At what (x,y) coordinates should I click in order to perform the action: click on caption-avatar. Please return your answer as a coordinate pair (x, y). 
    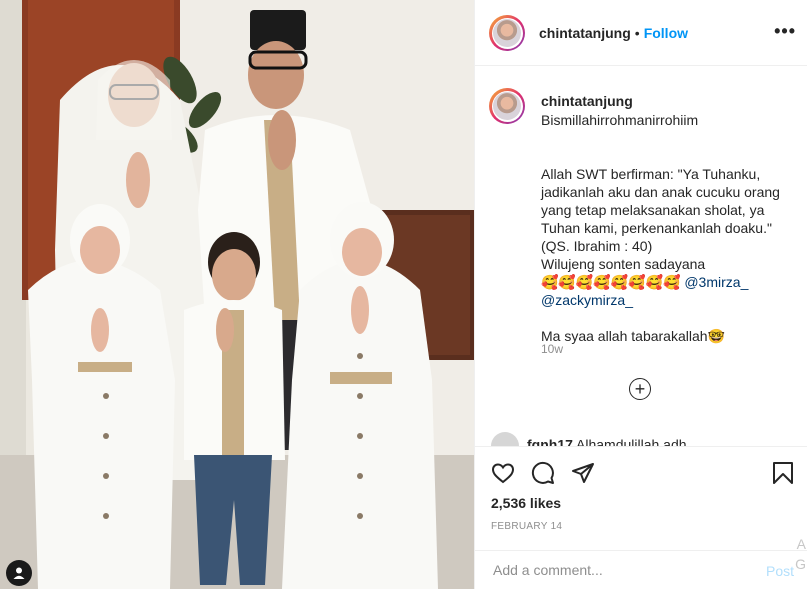
    Looking at the image, I should click on (507, 106).